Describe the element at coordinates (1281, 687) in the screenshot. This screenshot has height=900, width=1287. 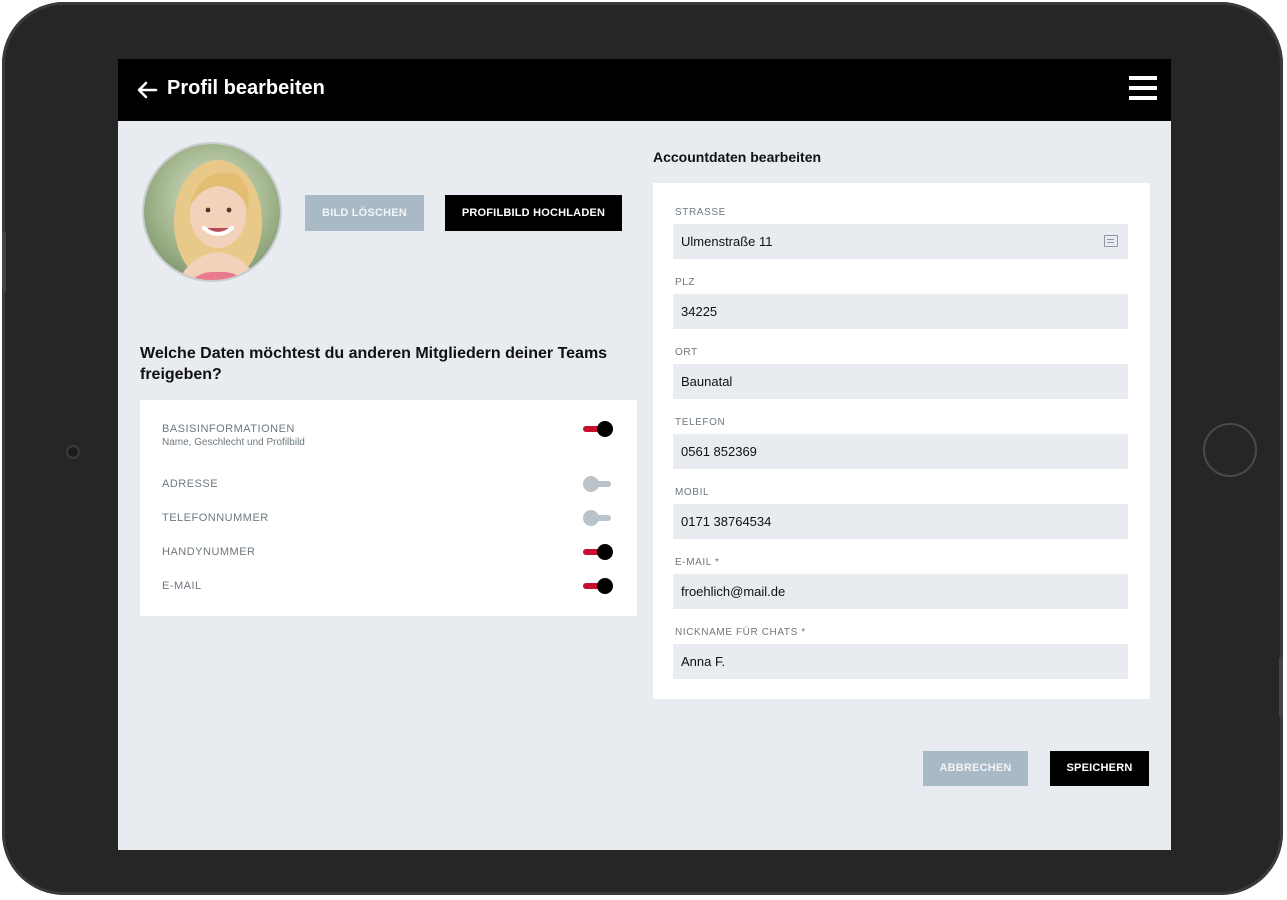
I see `power-button` at that location.